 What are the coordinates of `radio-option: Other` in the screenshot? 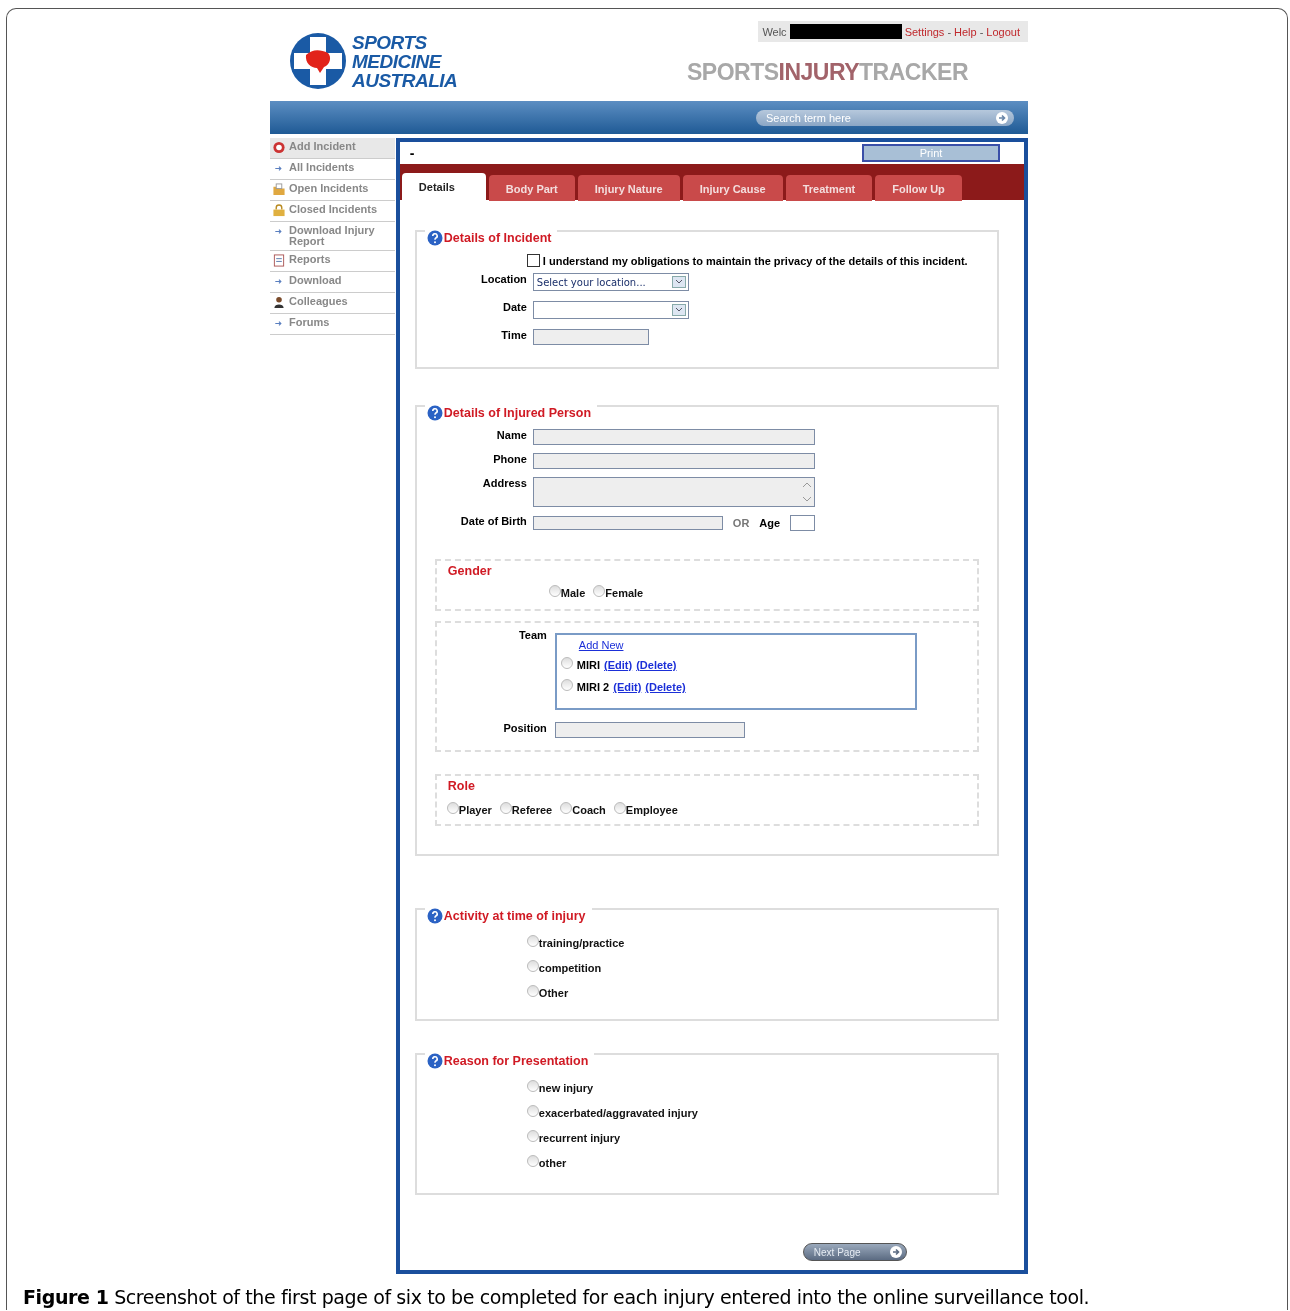 It's located at (761, 993).